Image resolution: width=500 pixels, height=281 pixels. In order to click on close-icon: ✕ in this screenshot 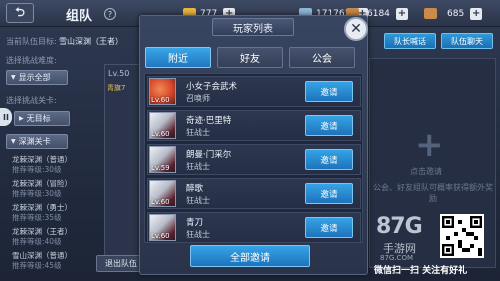, I will do `click(356, 29)`.